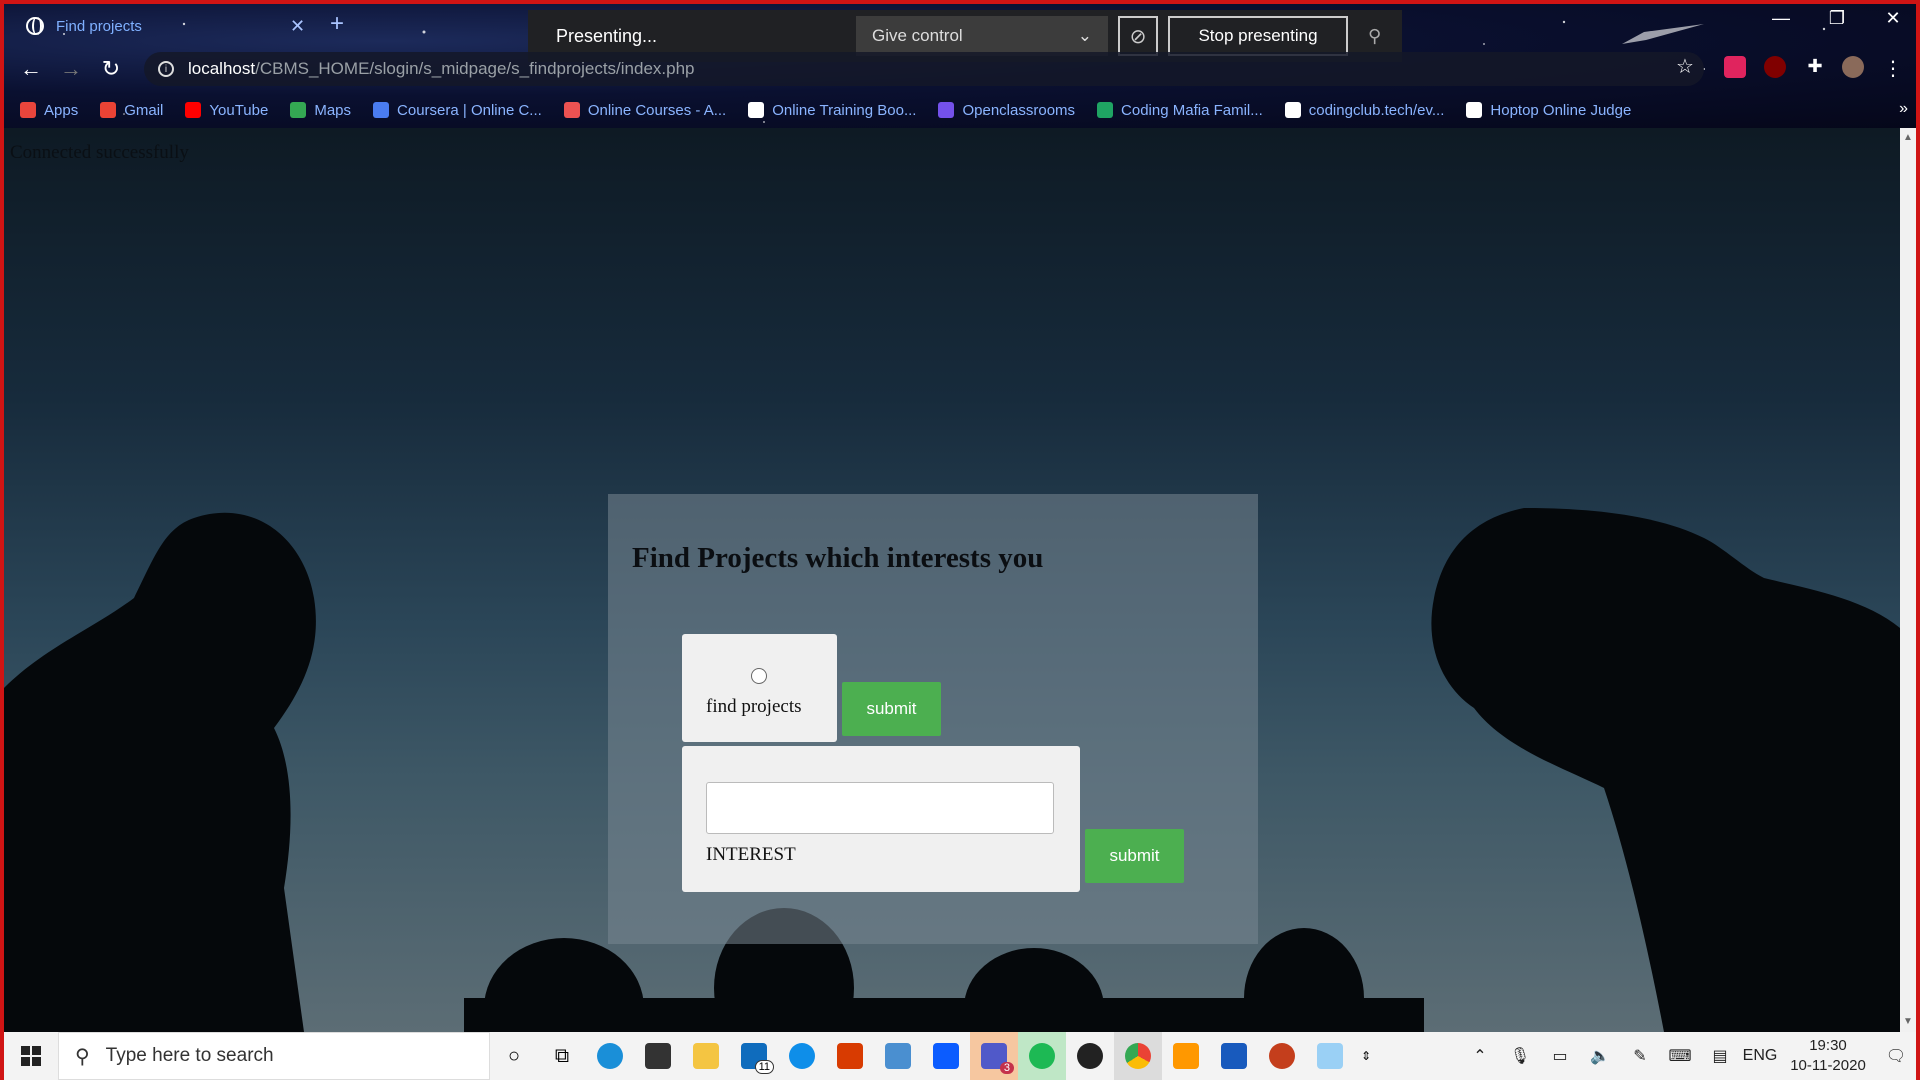 The height and width of the screenshot is (1080, 1920). Describe the element at coordinates (189, 1055) in the screenshot. I see `search-placeholder: Type here to search` at that location.